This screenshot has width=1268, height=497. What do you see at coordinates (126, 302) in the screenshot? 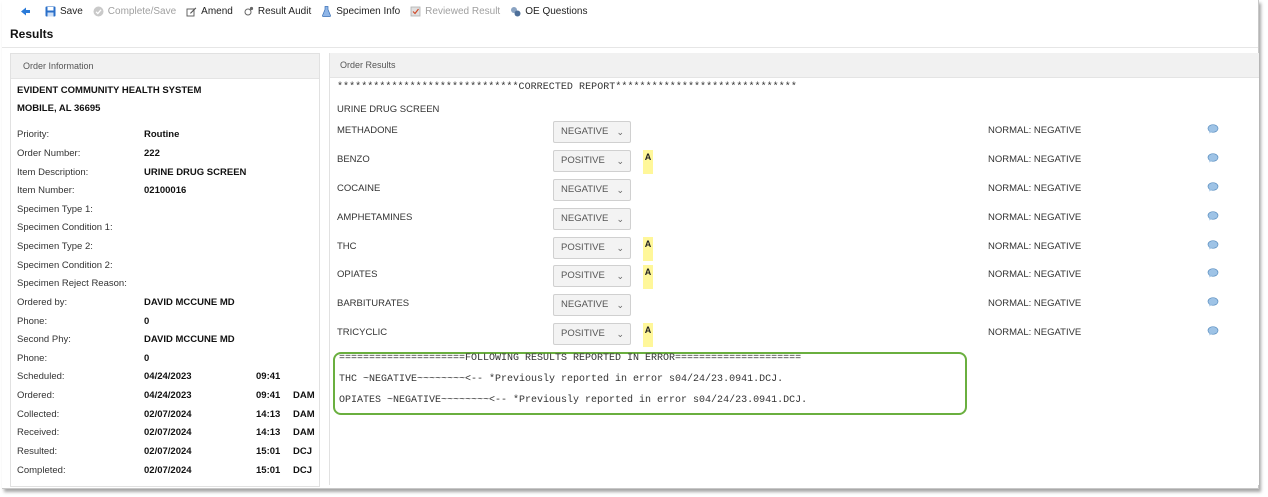
I see `info-row-ordered-by: Ordered by: DAVID MCCUNE MD` at bounding box center [126, 302].